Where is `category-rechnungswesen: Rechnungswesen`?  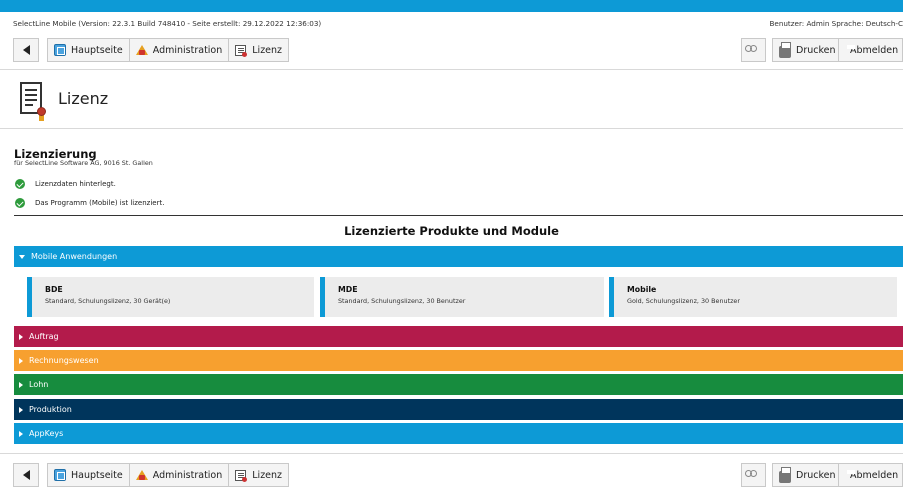
category-rechnungswesen: Rechnungswesen is located at coordinates (458, 360).